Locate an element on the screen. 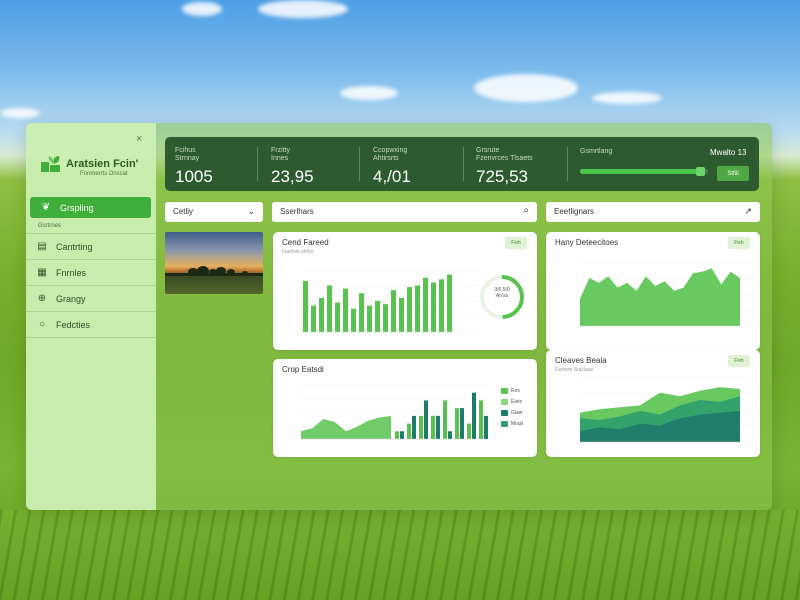 The width and height of the screenshot is (800, 600). legend-label: Glaw is located at coordinates (517, 413).